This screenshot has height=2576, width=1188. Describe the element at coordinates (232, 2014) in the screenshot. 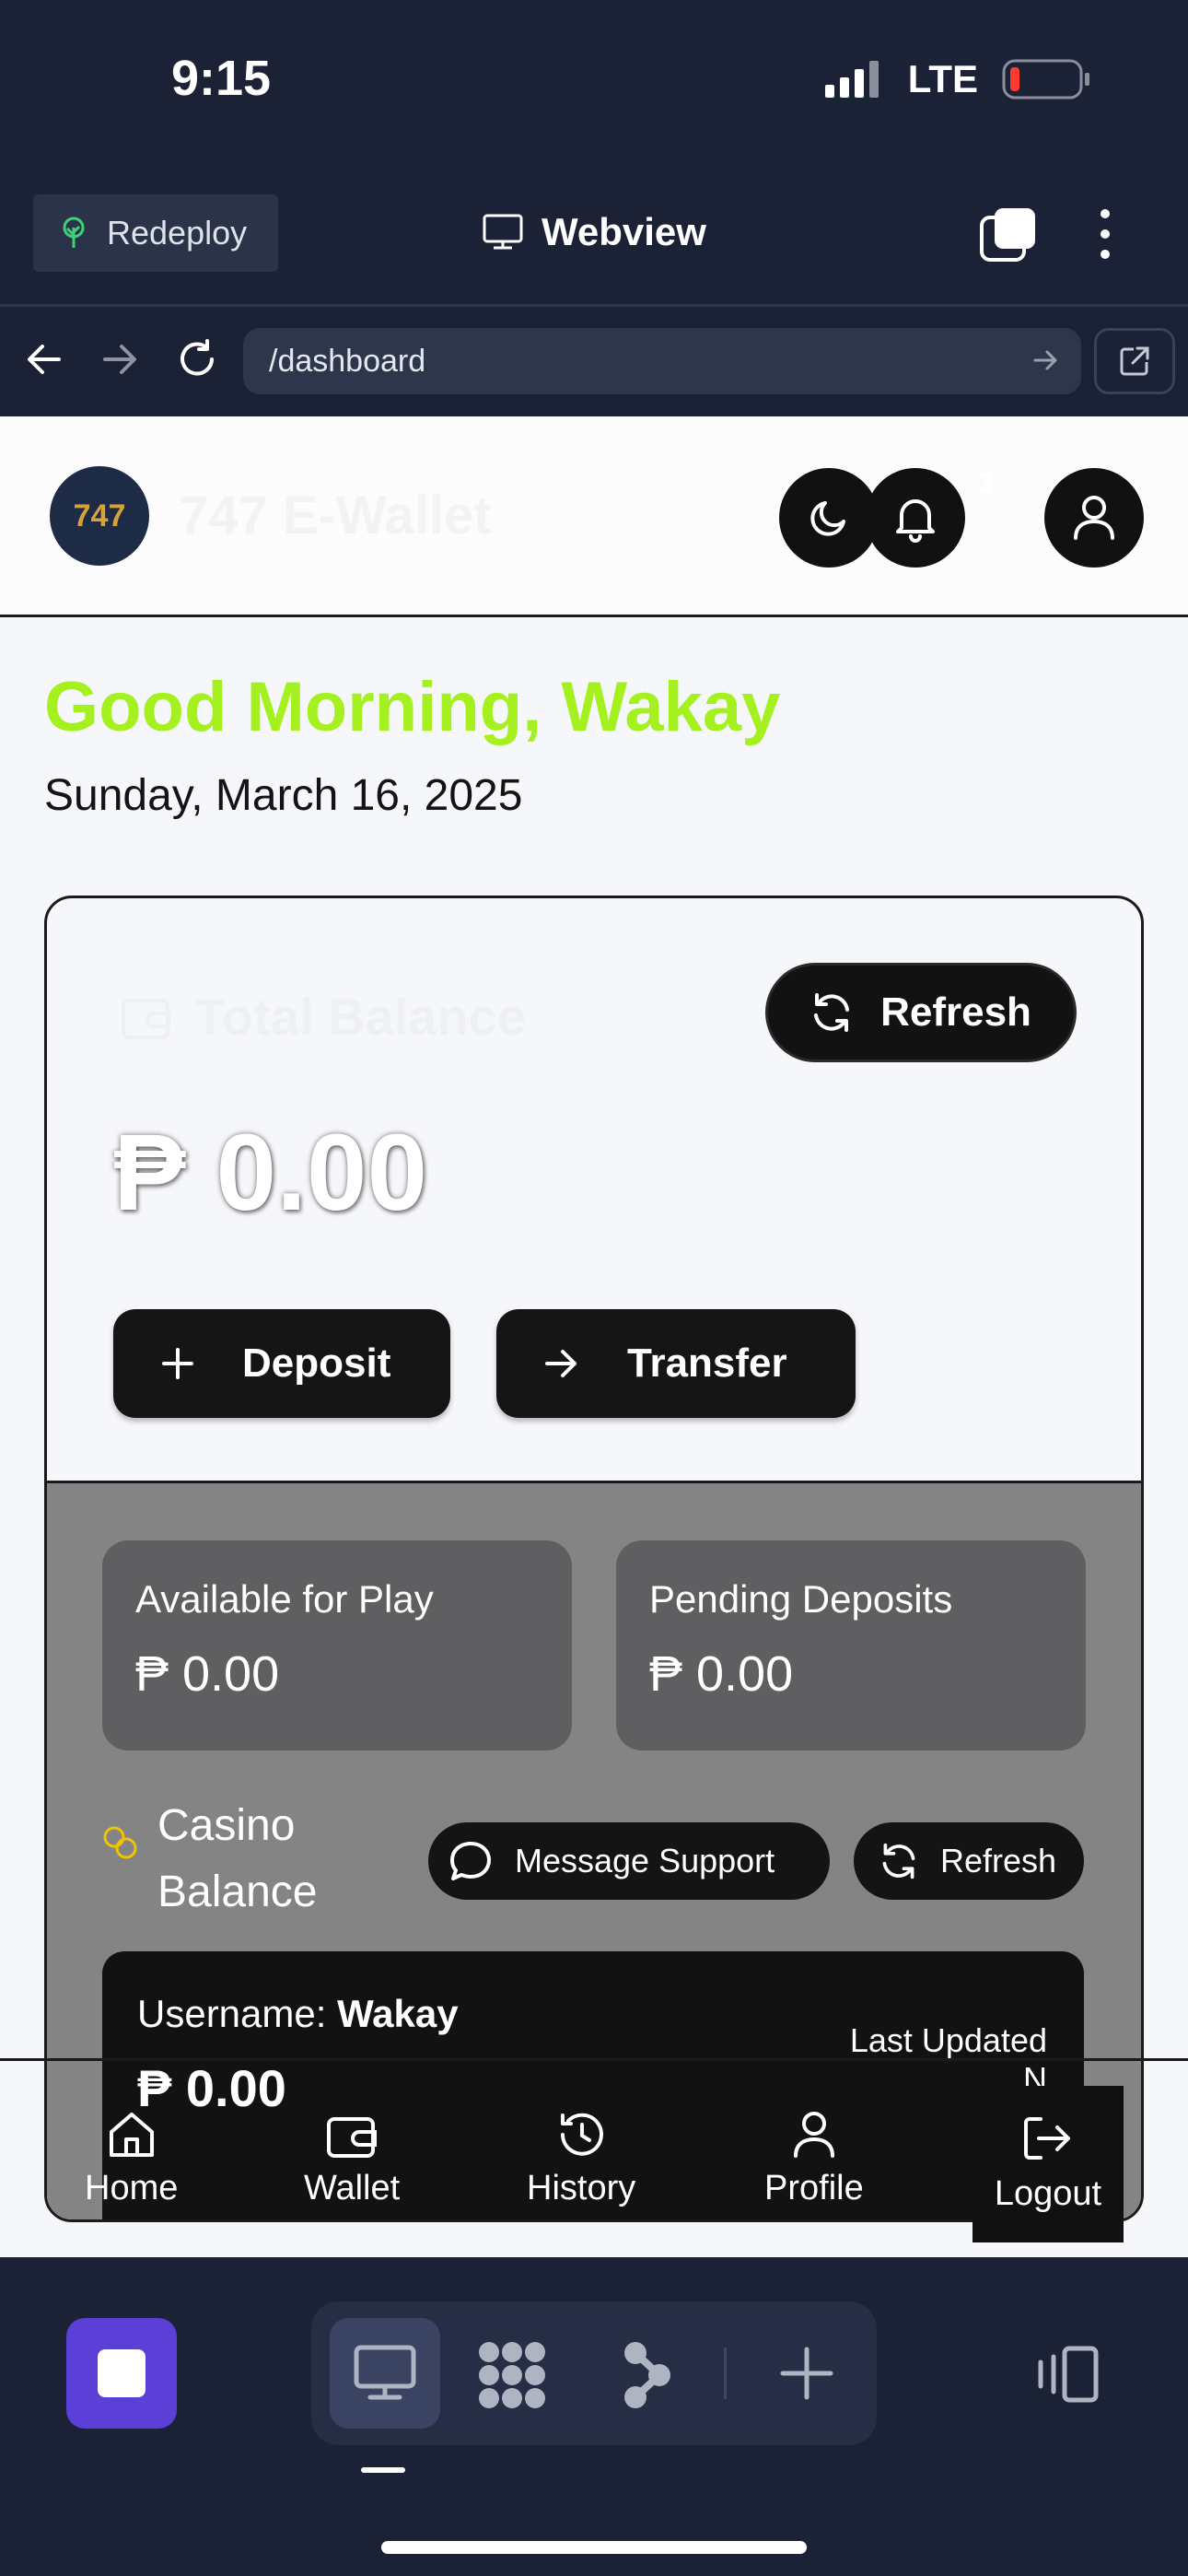

I see `username-prefix: Username:` at that location.